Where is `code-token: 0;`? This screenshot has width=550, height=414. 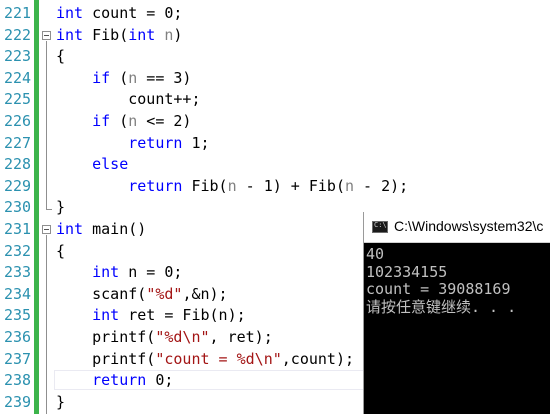 code-token: 0; is located at coordinates (160, 380).